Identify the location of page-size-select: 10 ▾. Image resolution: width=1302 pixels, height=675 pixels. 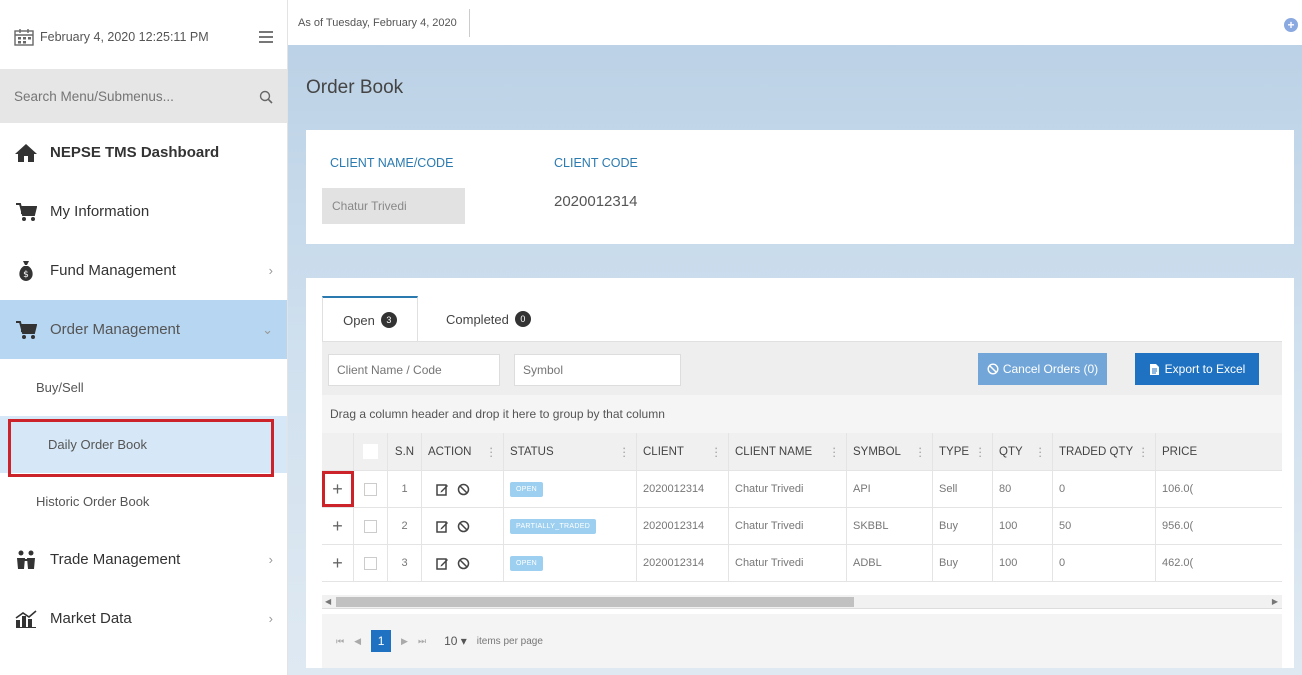
(455, 641).